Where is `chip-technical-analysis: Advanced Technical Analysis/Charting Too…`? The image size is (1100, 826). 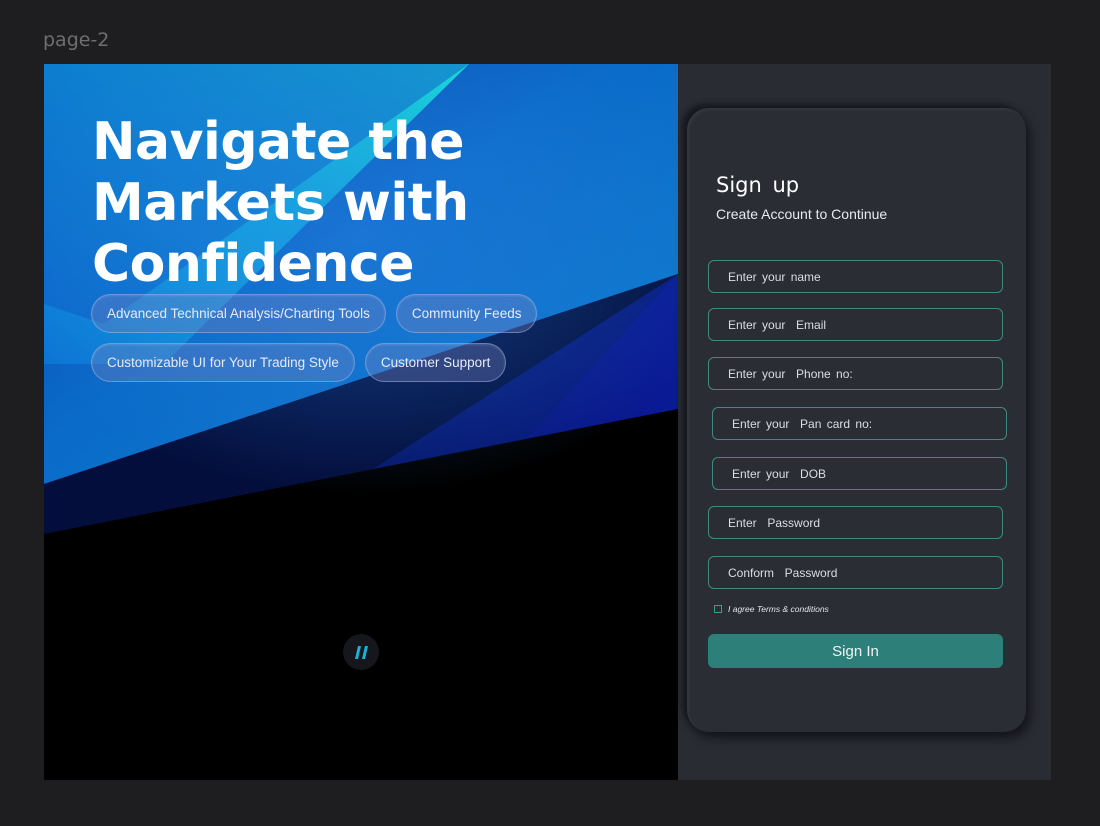 chip-technical-analysis: Advanced Technical Analysis/Charting Too… is located at coordinates (238, 313).